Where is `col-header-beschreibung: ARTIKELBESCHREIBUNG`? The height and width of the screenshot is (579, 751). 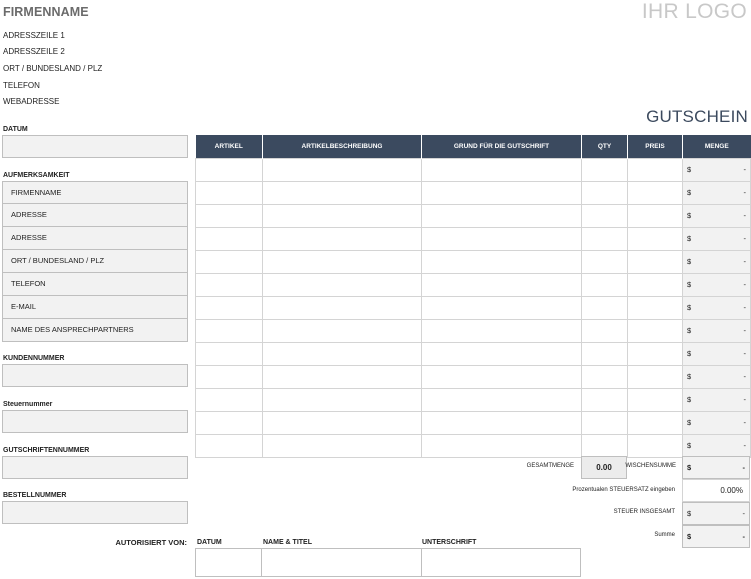 col-header-beschreibung: ARTIKELBESCHREIBUNG is located at coordinates (342, 146).